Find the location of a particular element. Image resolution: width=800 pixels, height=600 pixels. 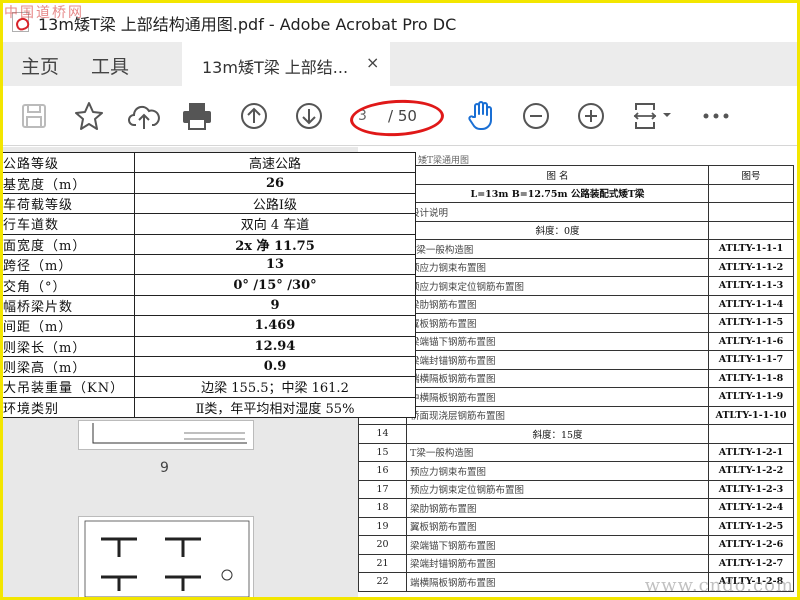

arrow-up-icon is located at coordinates (254, 116).